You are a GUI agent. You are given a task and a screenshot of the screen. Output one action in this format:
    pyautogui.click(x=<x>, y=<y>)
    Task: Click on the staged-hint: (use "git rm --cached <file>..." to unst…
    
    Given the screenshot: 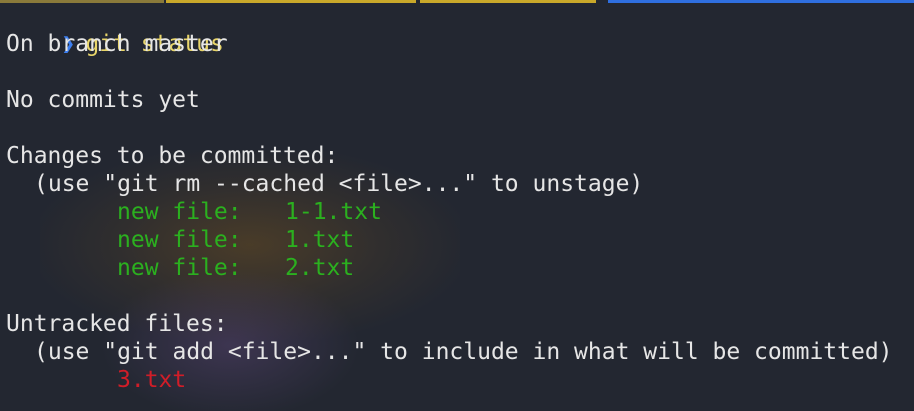 What is the action you would take?
    pyautogui.click(x=339, y=184)
    